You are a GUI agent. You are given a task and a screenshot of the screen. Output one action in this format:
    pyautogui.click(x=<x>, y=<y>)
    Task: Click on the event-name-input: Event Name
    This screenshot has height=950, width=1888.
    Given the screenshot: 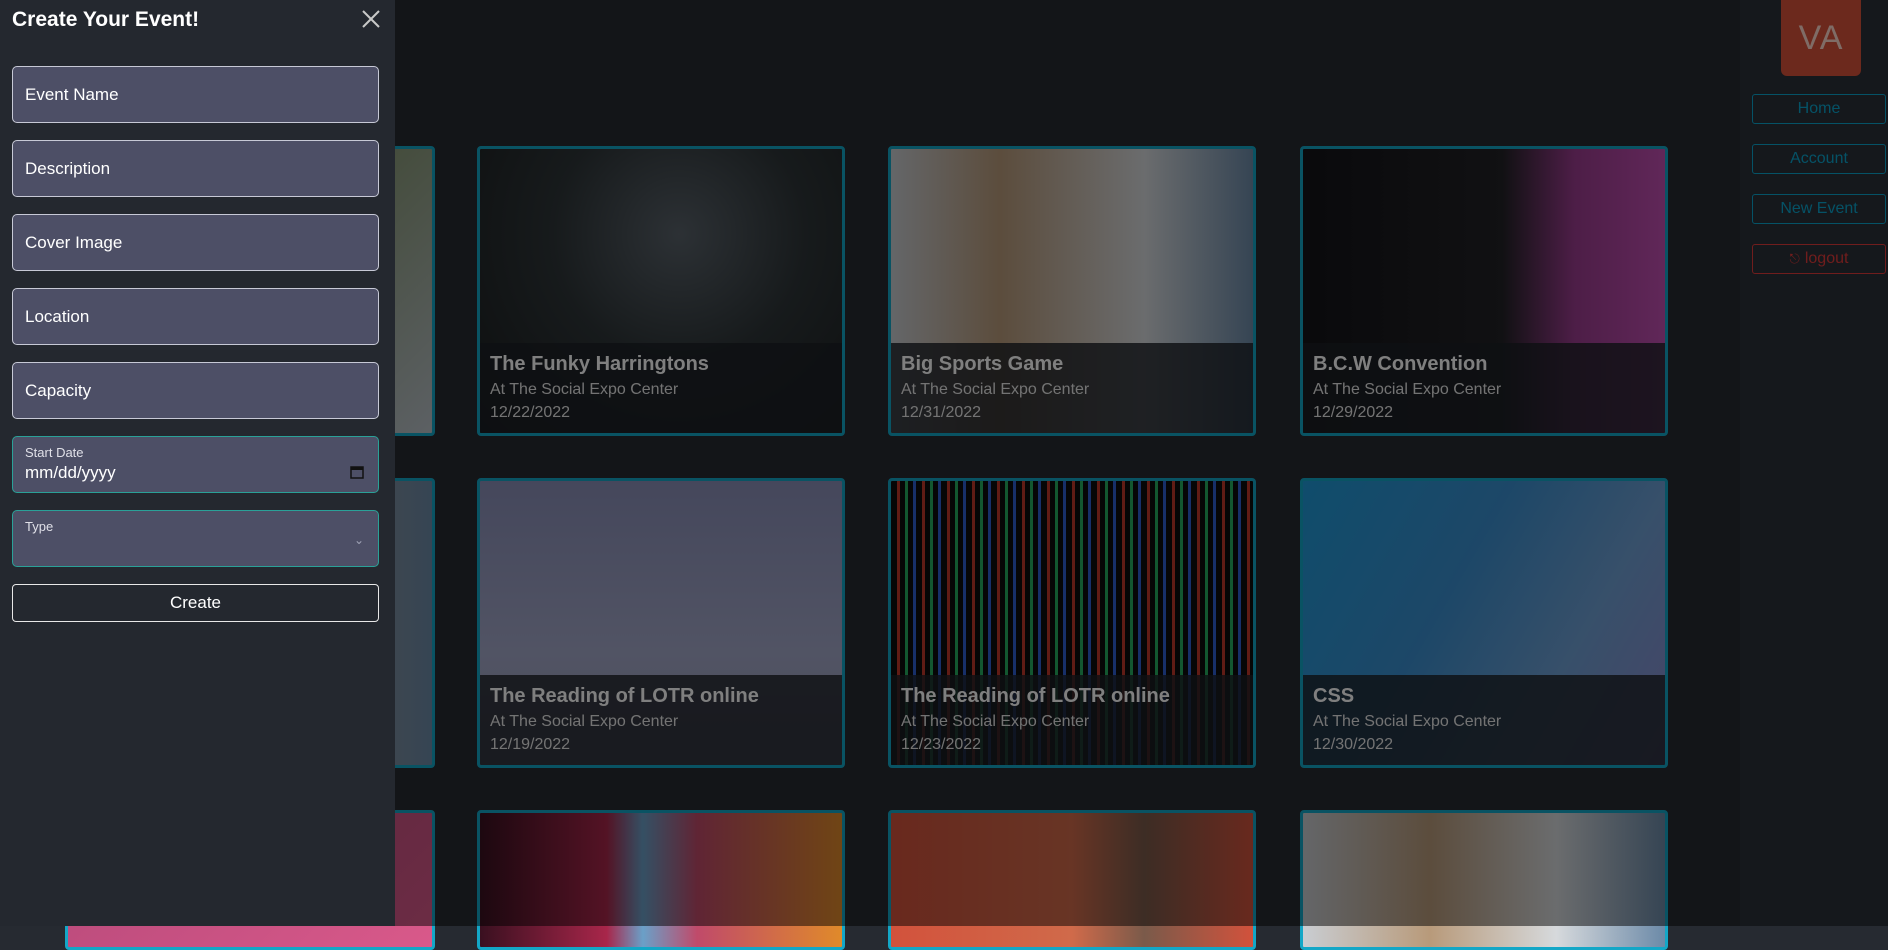 What is the action you would take?
    pyautogui.click(x=195, y=94)
    